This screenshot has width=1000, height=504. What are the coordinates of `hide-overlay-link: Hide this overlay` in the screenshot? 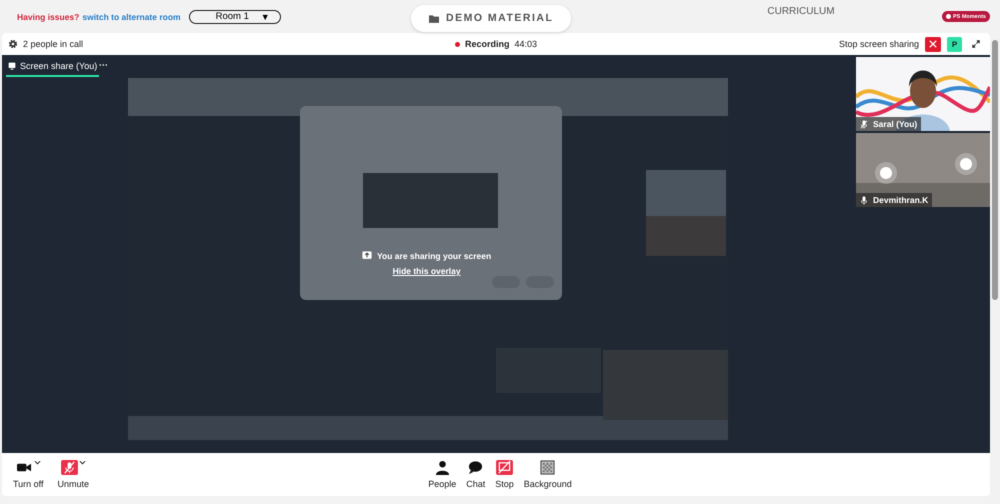 It's located at (426, 271).